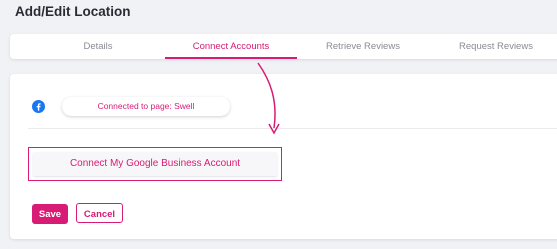  Describe the element at coordinates (363, 46) in the screenshot. I see `tab-retrieve-reviews: Retrieve Reviews` at that location.